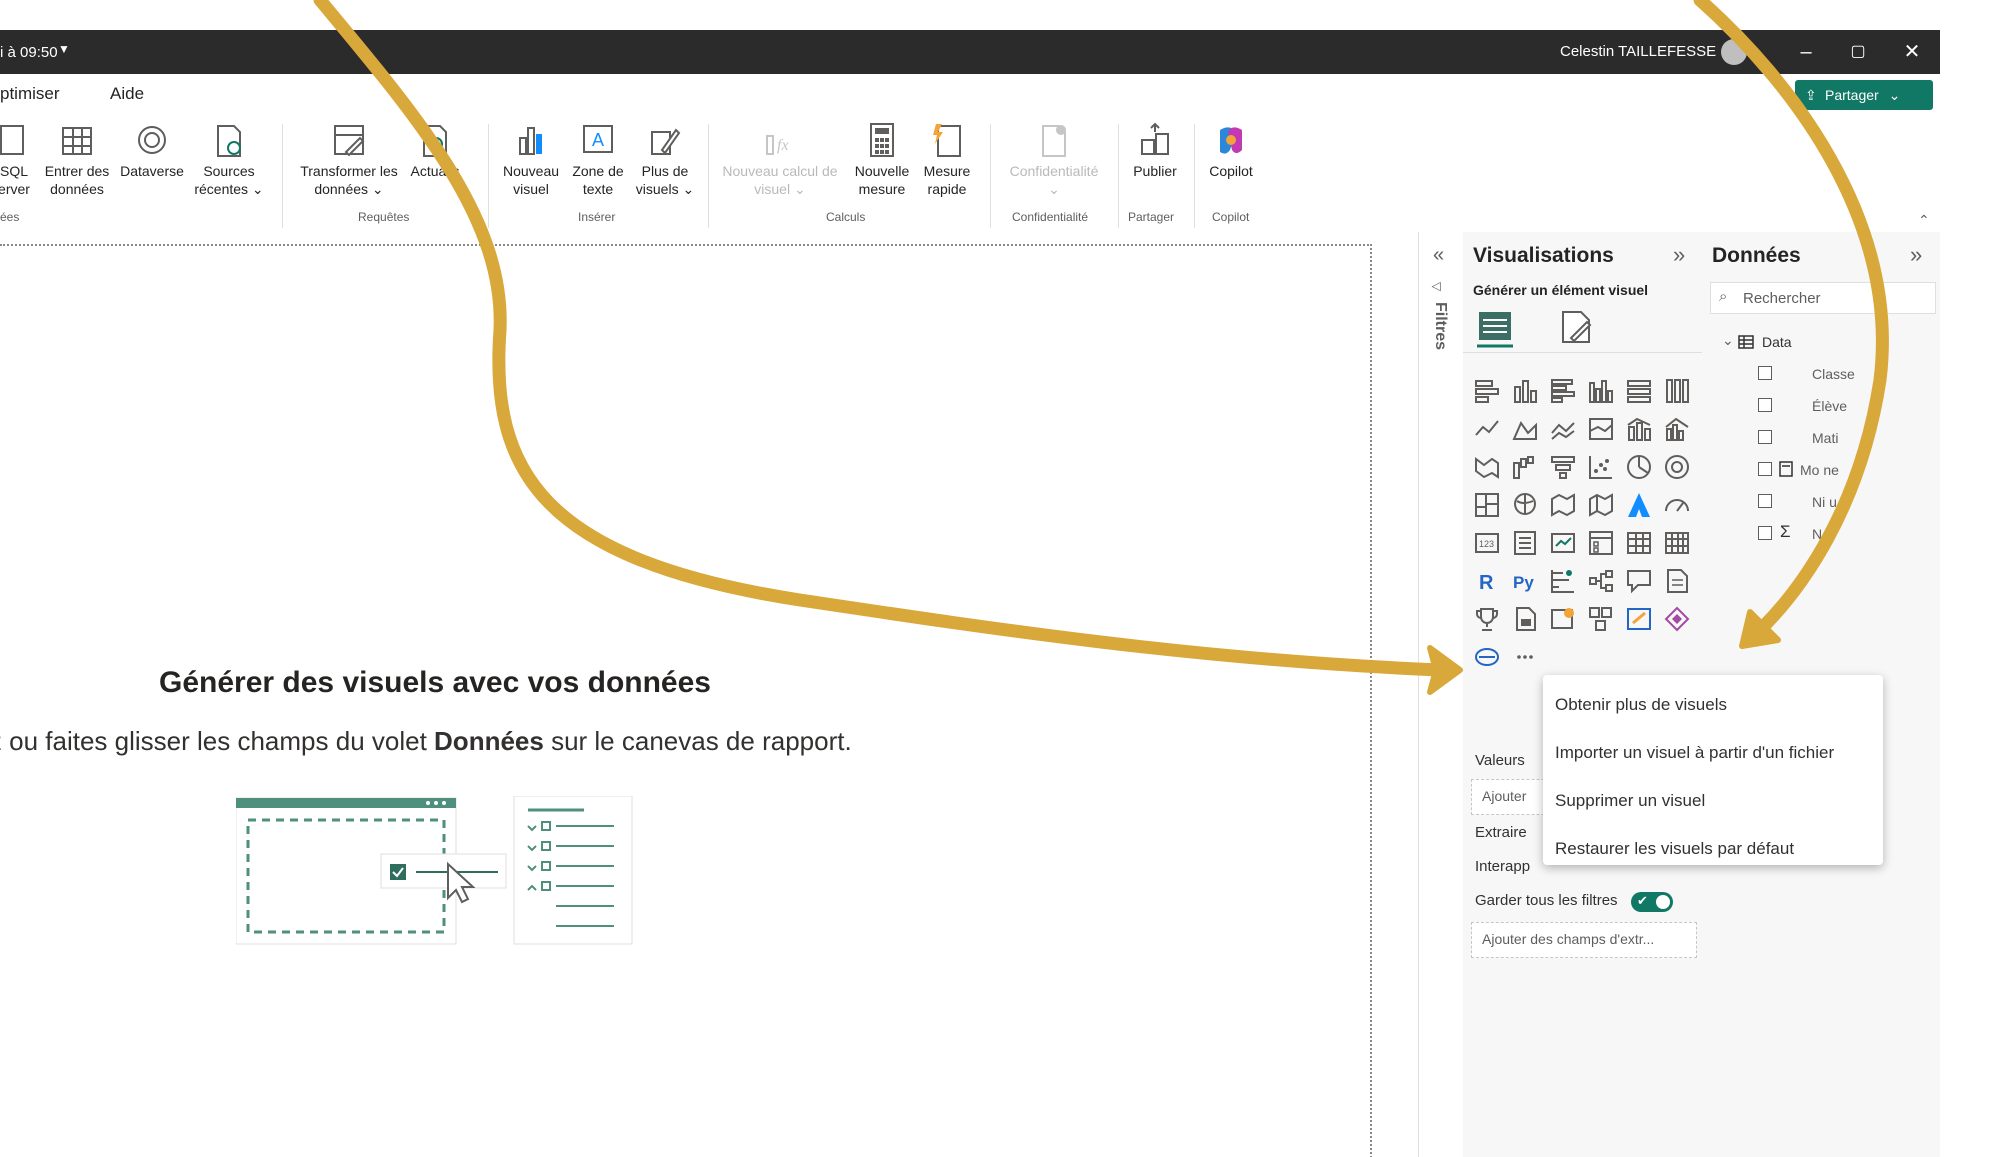 This screenshot has height=1157, width=2000. What do you see at coordinates (29, 52) in the screenshot?
I see `save-status: i à 09:50` at bounding box center [29, 52].